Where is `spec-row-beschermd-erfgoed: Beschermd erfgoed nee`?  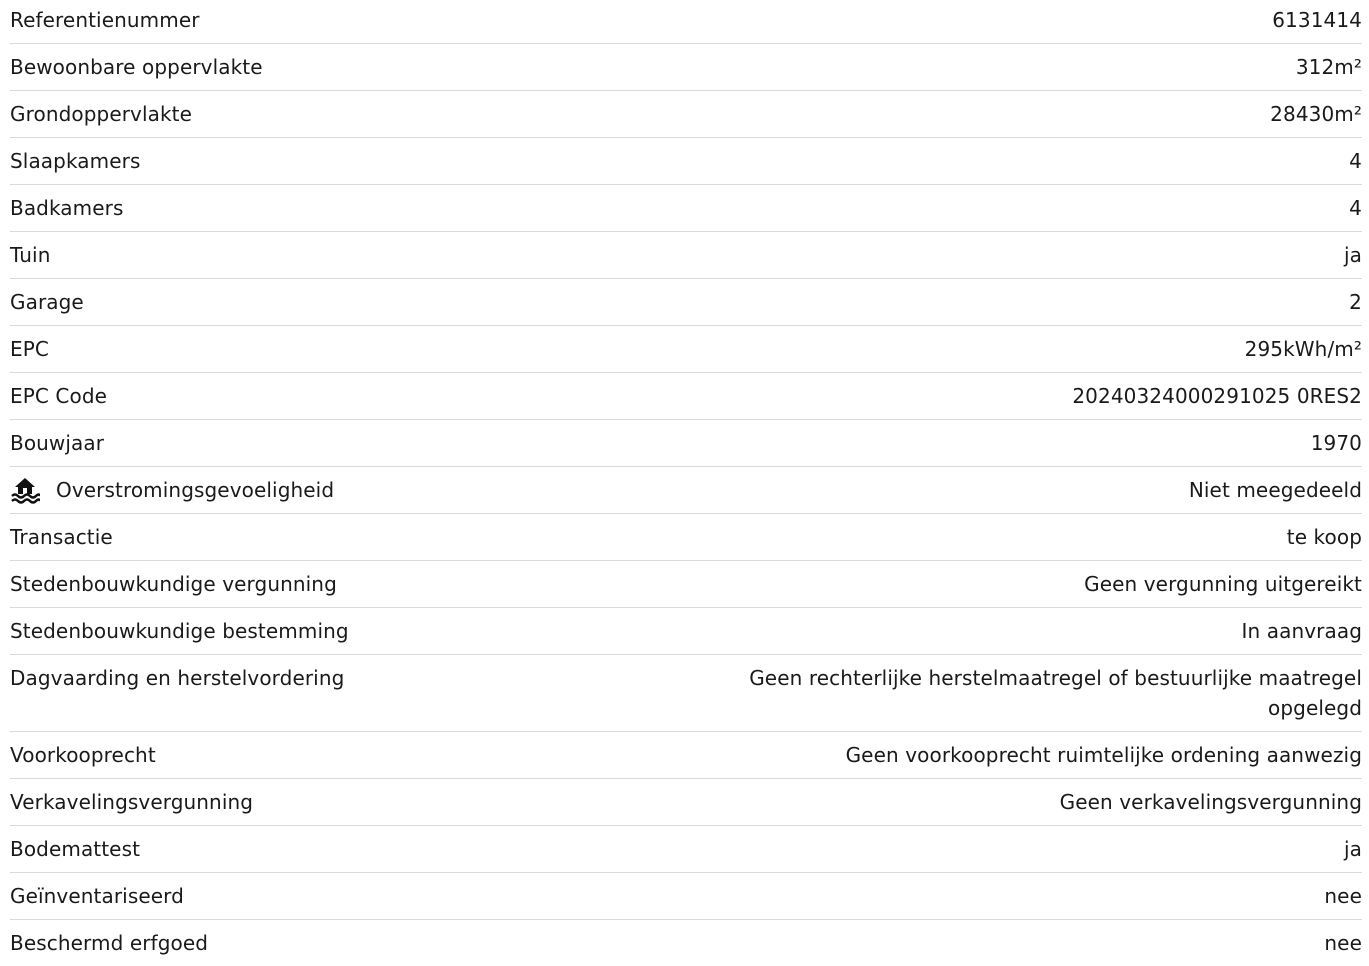
spec-row-beschermd-erfgoed: Beschermd erfgoed nee is located at coordinates (686, 943).